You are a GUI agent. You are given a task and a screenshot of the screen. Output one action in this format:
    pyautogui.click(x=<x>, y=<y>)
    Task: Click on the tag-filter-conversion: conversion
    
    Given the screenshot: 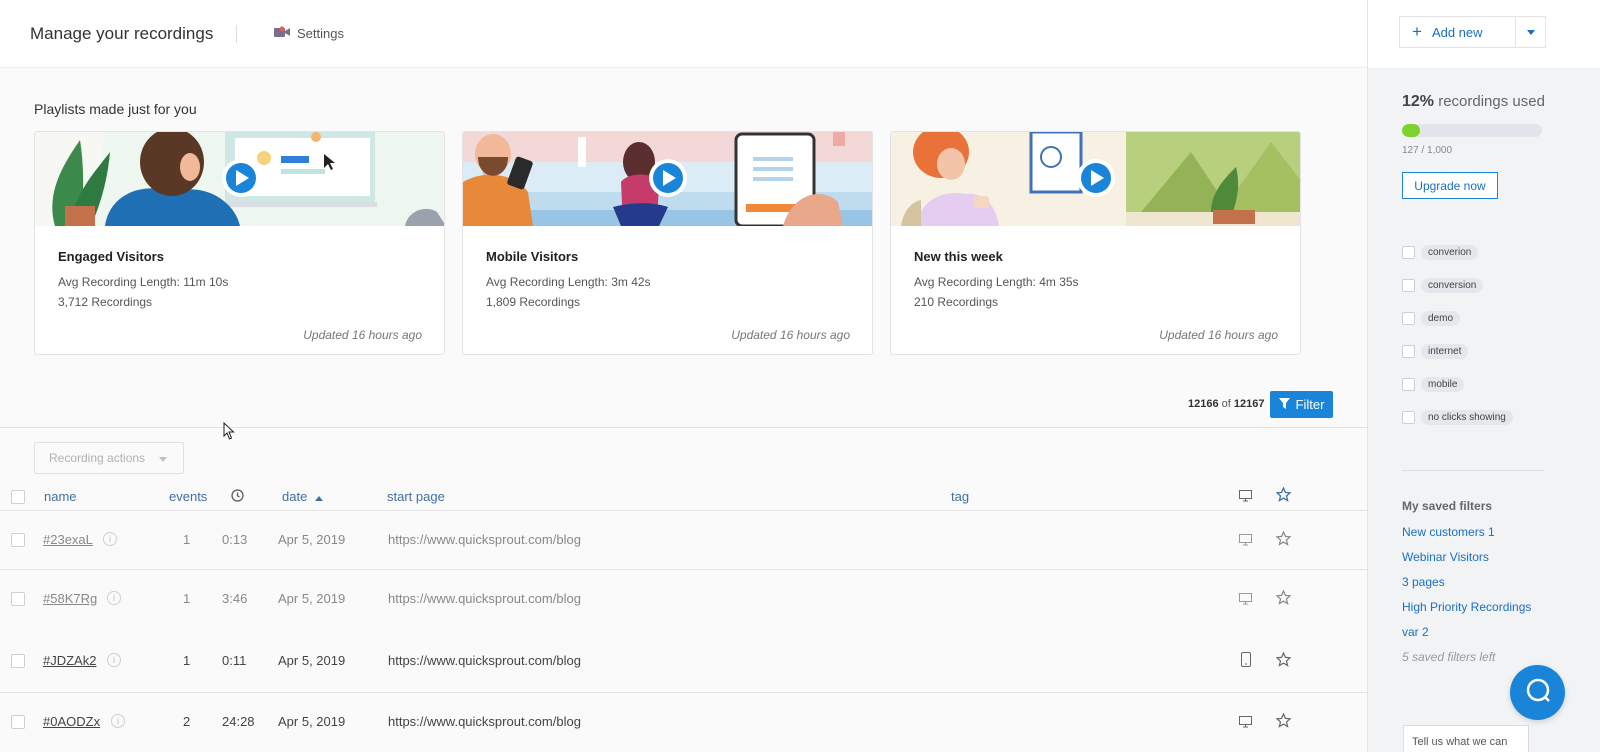 What is the action you would take?
    pyautogui.click(x=1443, y=285)
    